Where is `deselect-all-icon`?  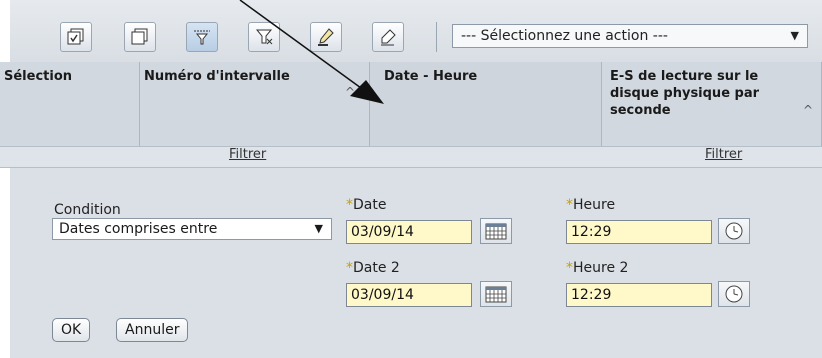
deselect-all-icon is located at coordinates (139, 36).